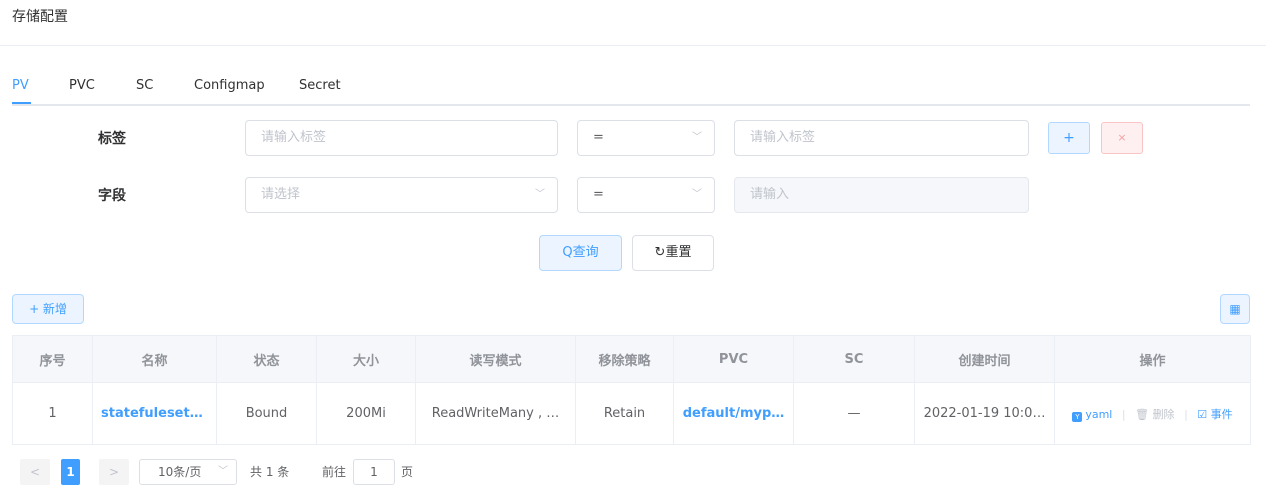  Describe the element at coordinates (1202, 414) in the screenshot. I see `event-icon: ☑` at that location.